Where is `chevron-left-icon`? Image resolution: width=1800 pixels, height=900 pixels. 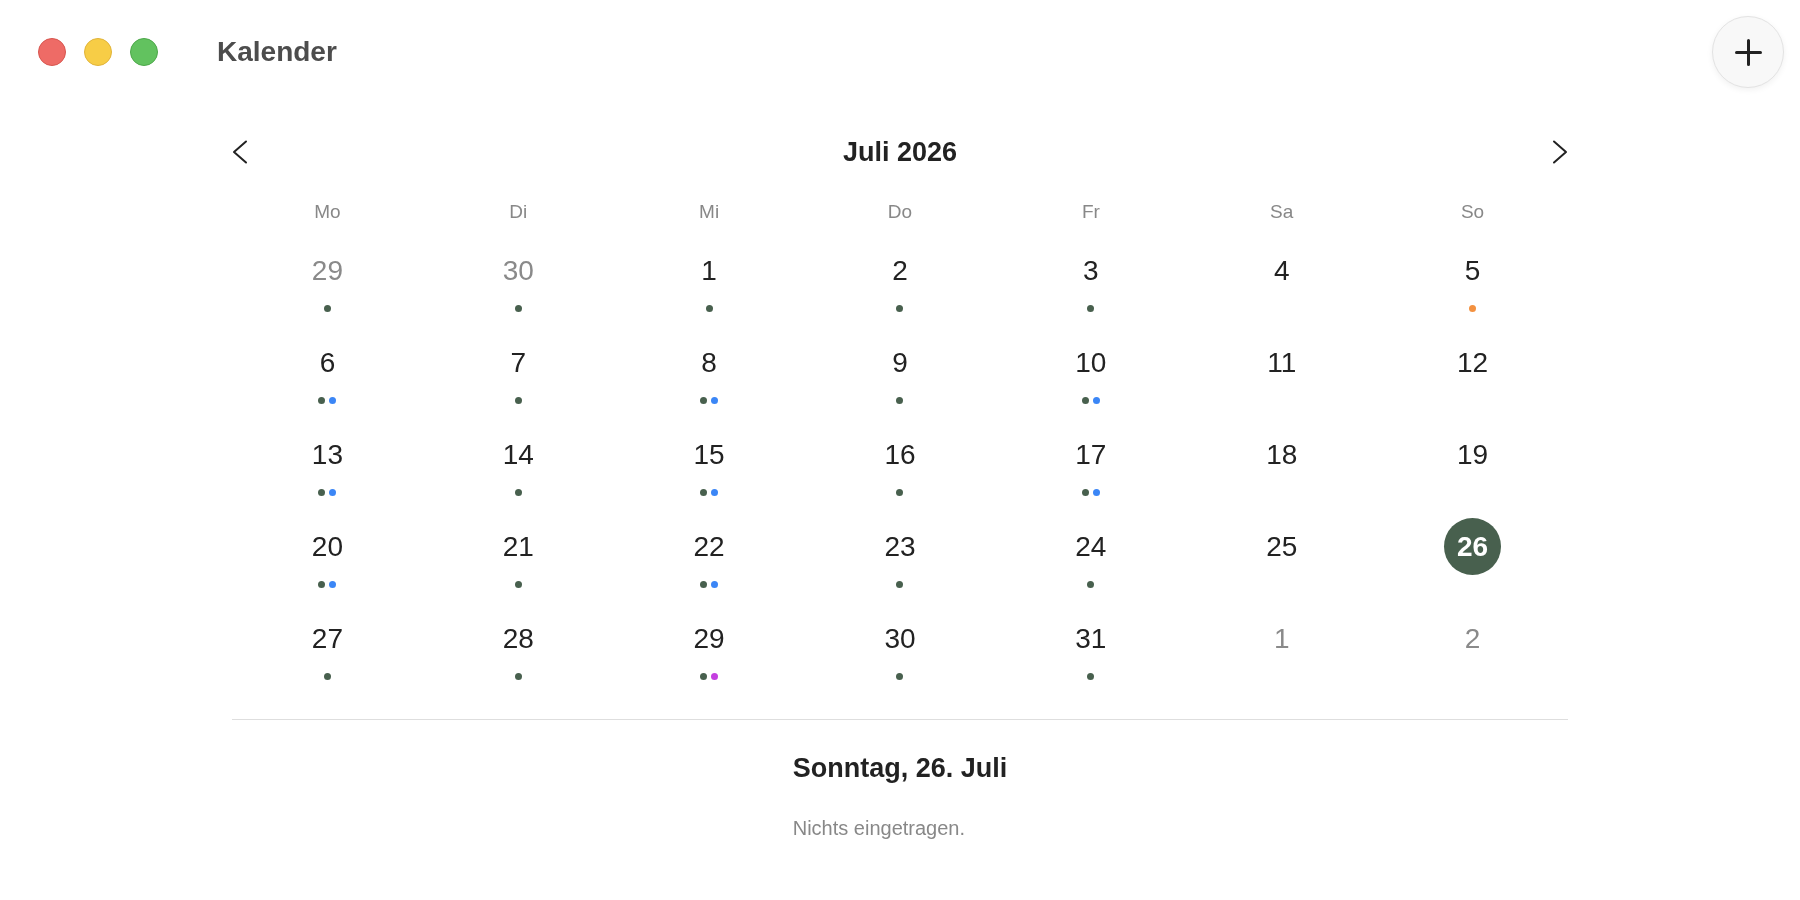 chevron-left-icon is located at coordinates (240, 152).